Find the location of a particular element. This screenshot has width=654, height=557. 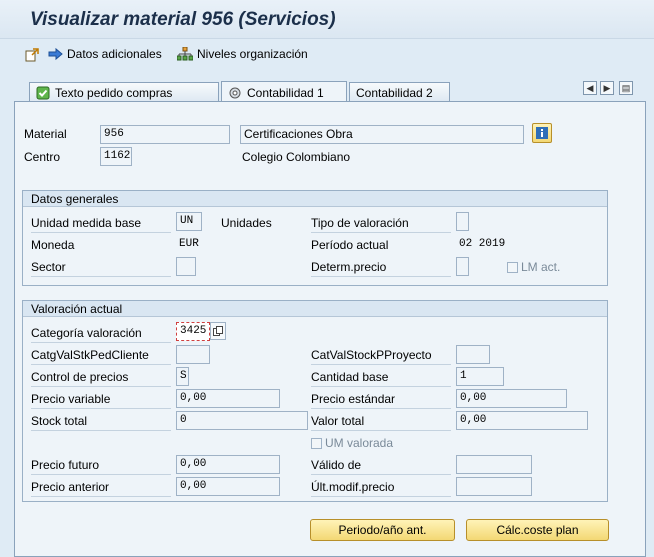

standard-price-label: Precio estándar is located at coordinates (353, 399).